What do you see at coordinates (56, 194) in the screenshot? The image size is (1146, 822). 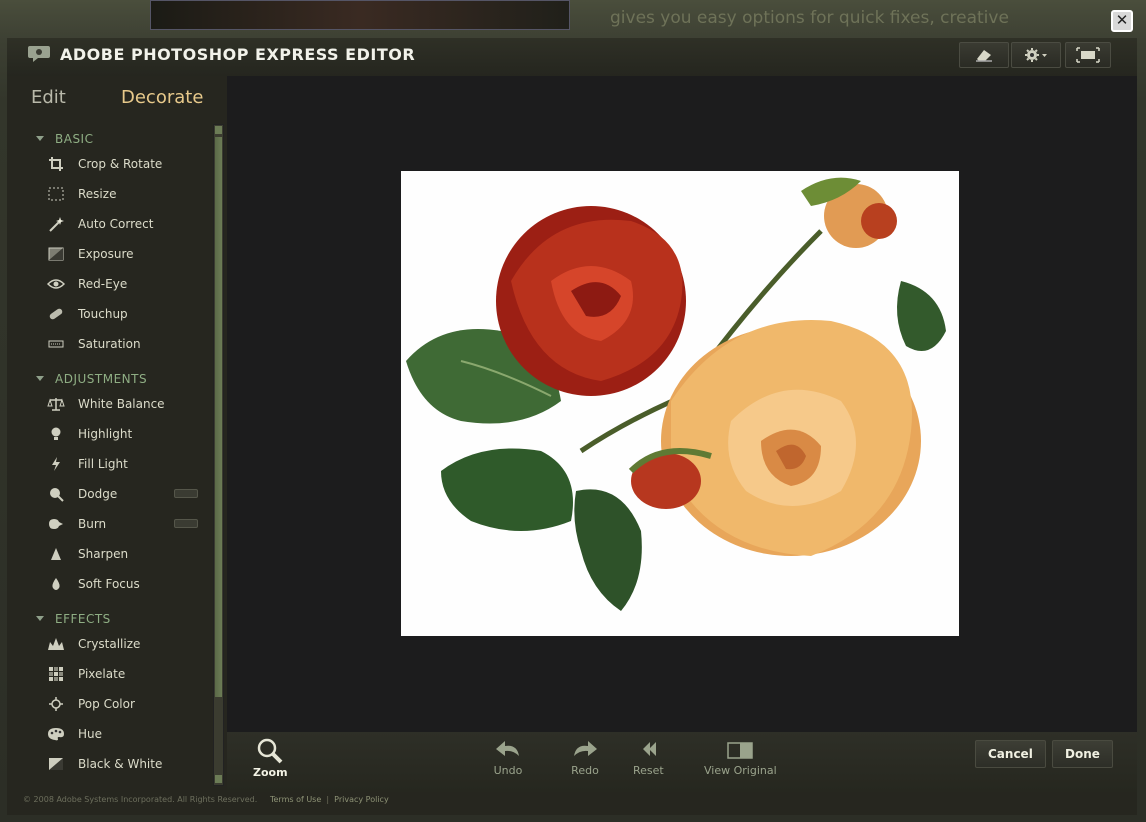 I see `resize-icon` at bounding box center [56, 194].